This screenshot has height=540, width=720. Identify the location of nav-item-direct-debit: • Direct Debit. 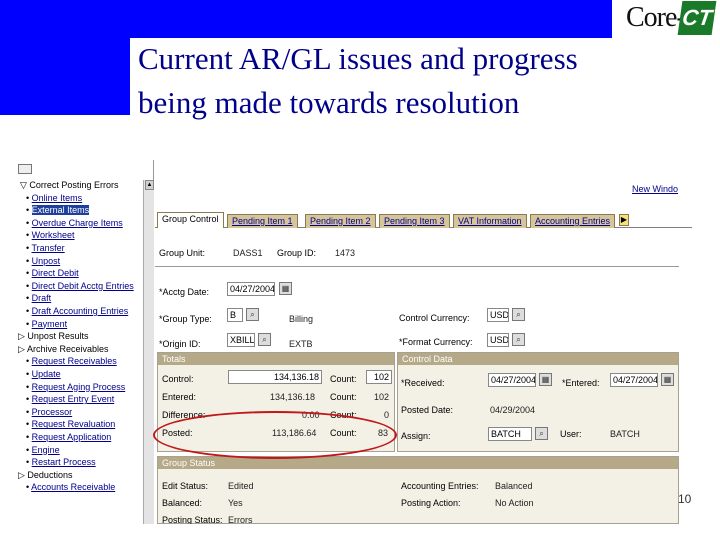
(52, 273).